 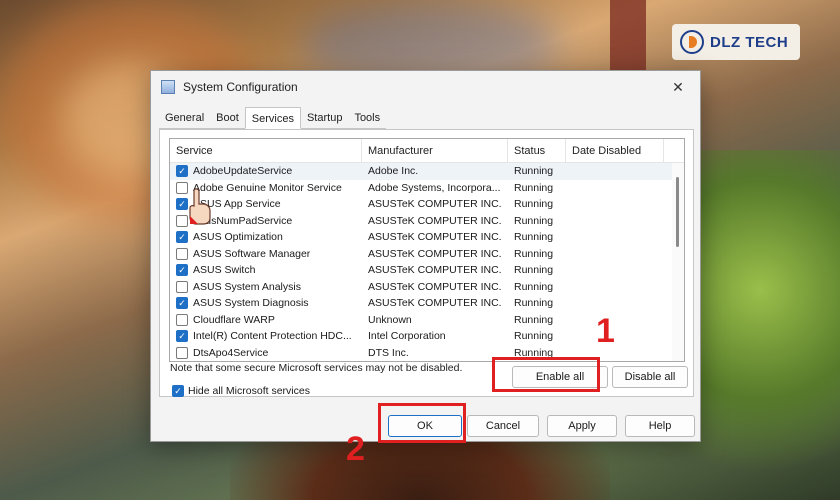 I want to click on step-2-label: 2, so click(x=355, y=449).